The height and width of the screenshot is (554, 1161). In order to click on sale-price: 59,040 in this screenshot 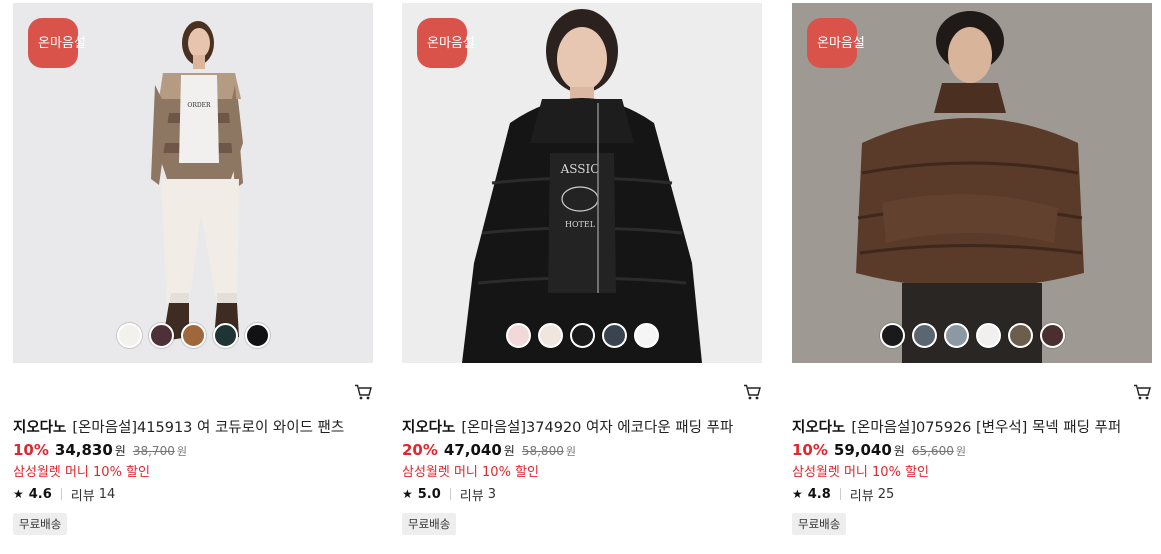, I will do `click(862, 450)`.